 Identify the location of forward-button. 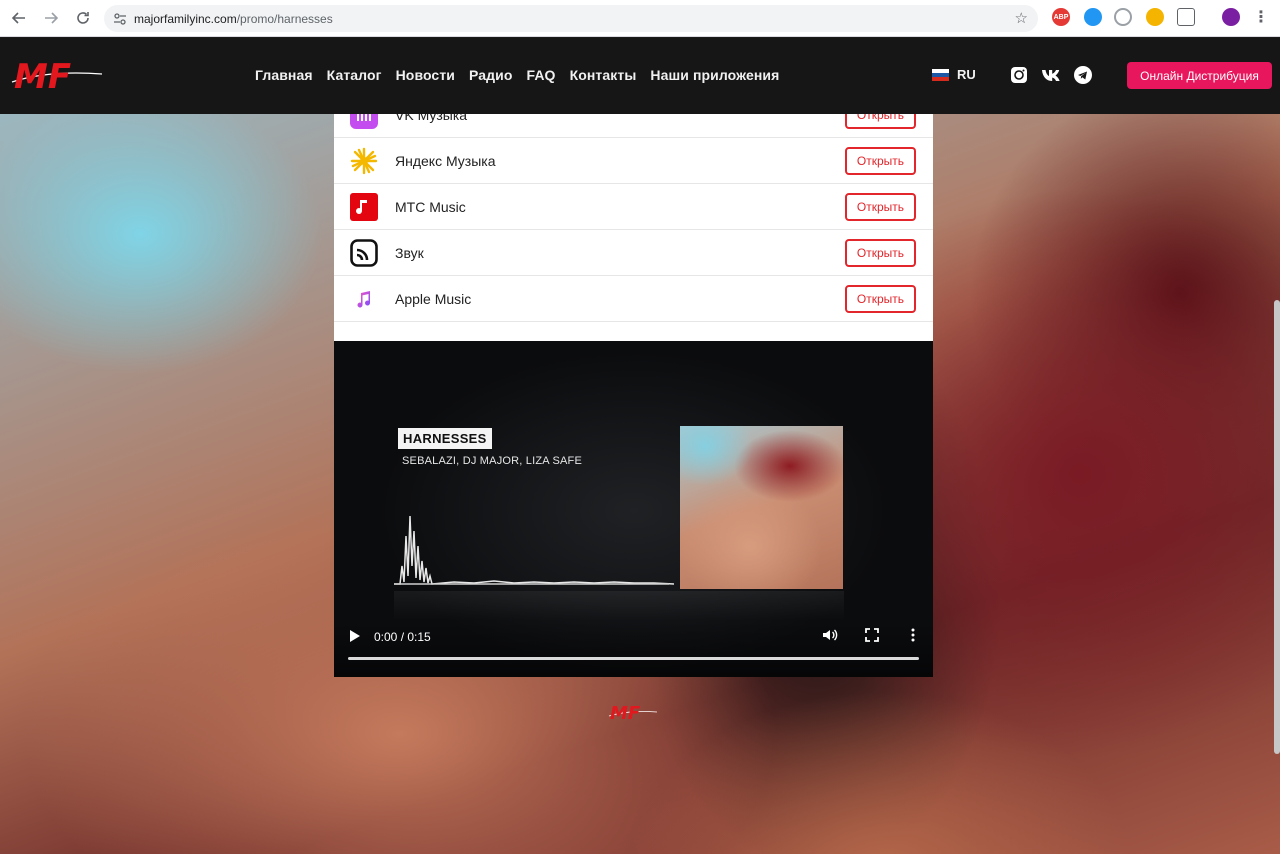
(51, 18).